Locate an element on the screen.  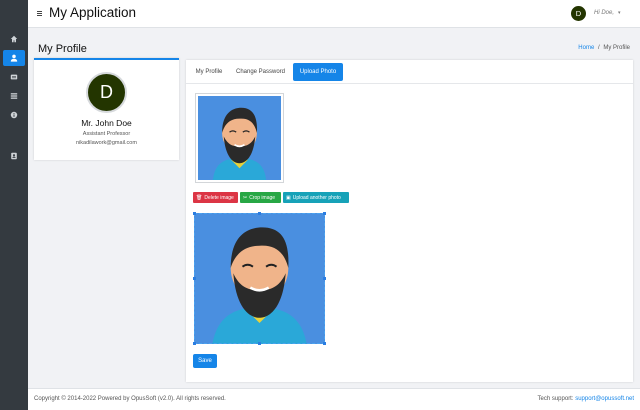
crop-handle-sw is located at coordinates (194, 343).